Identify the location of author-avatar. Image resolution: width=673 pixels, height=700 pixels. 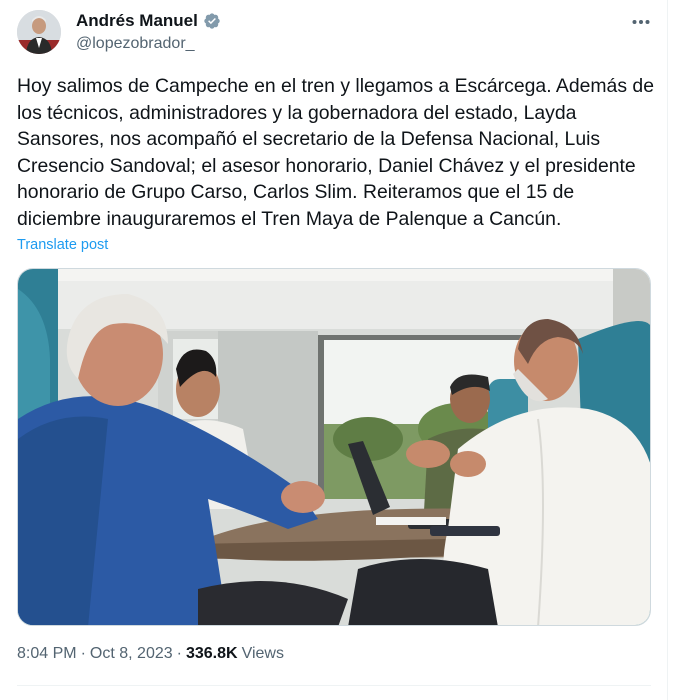
(39, 32).